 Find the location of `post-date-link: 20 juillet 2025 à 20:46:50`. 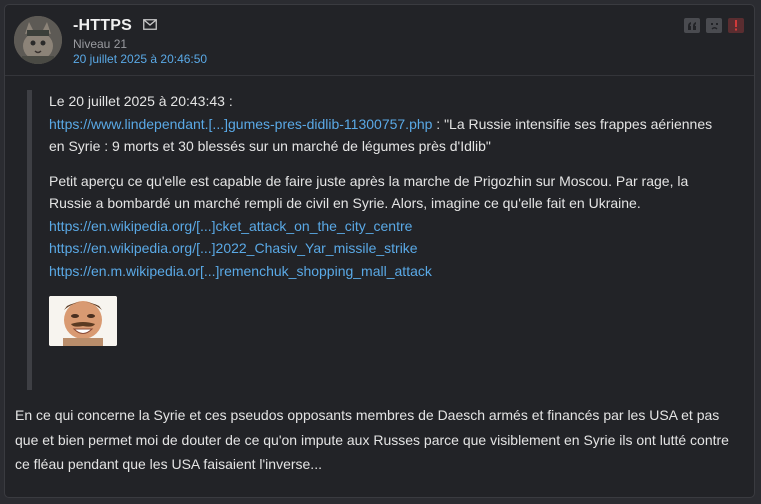

post-date-link: 20 juillet 2025 à 20:46:50 is located at coordinates (140, 59).